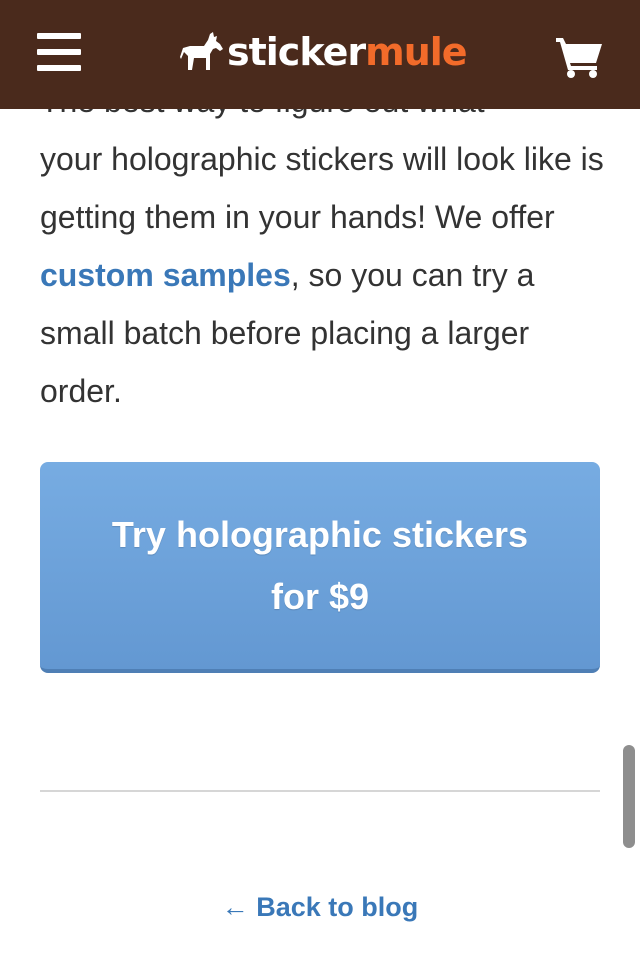 This screenshot has height=959, width=640. Describe the element at coordinates (629, 796) in the screenshot. I see `scrollbar` at that location.